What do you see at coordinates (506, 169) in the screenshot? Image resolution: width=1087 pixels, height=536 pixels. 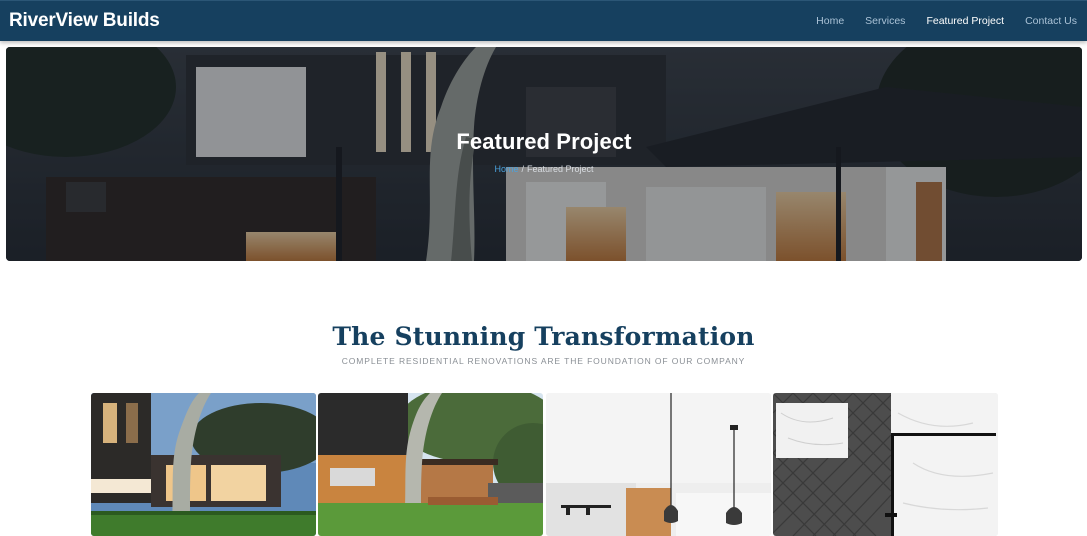 I see `breadcrumb-home-link: Home` at bounding box center [506, 169].